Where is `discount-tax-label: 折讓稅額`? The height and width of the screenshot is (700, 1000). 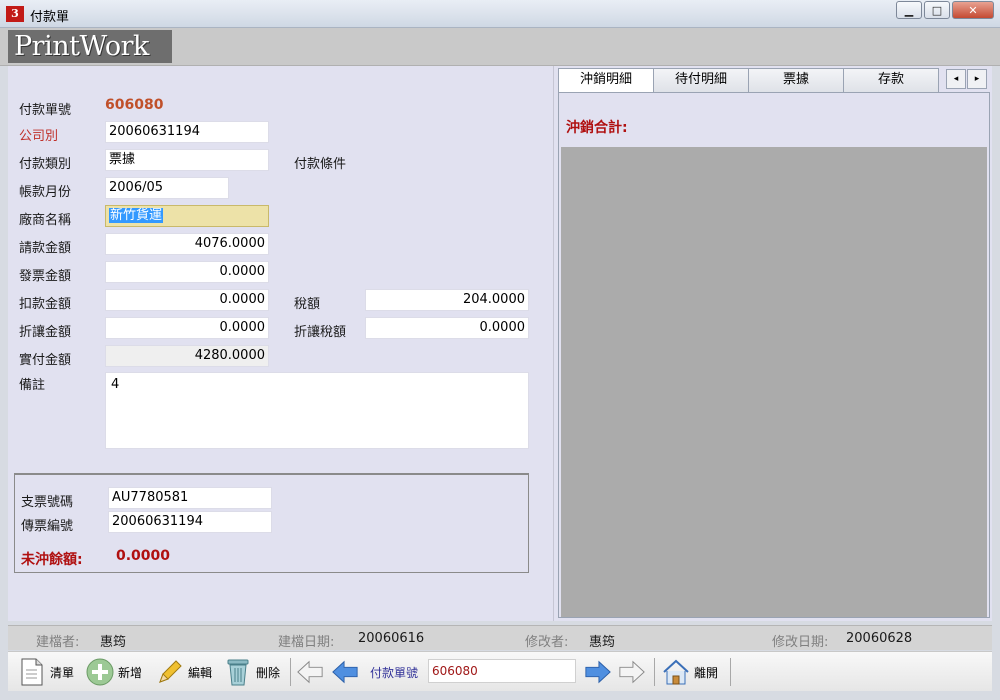
discount-tax-label: 折讓稅額 is located at coordinates (320, 332).